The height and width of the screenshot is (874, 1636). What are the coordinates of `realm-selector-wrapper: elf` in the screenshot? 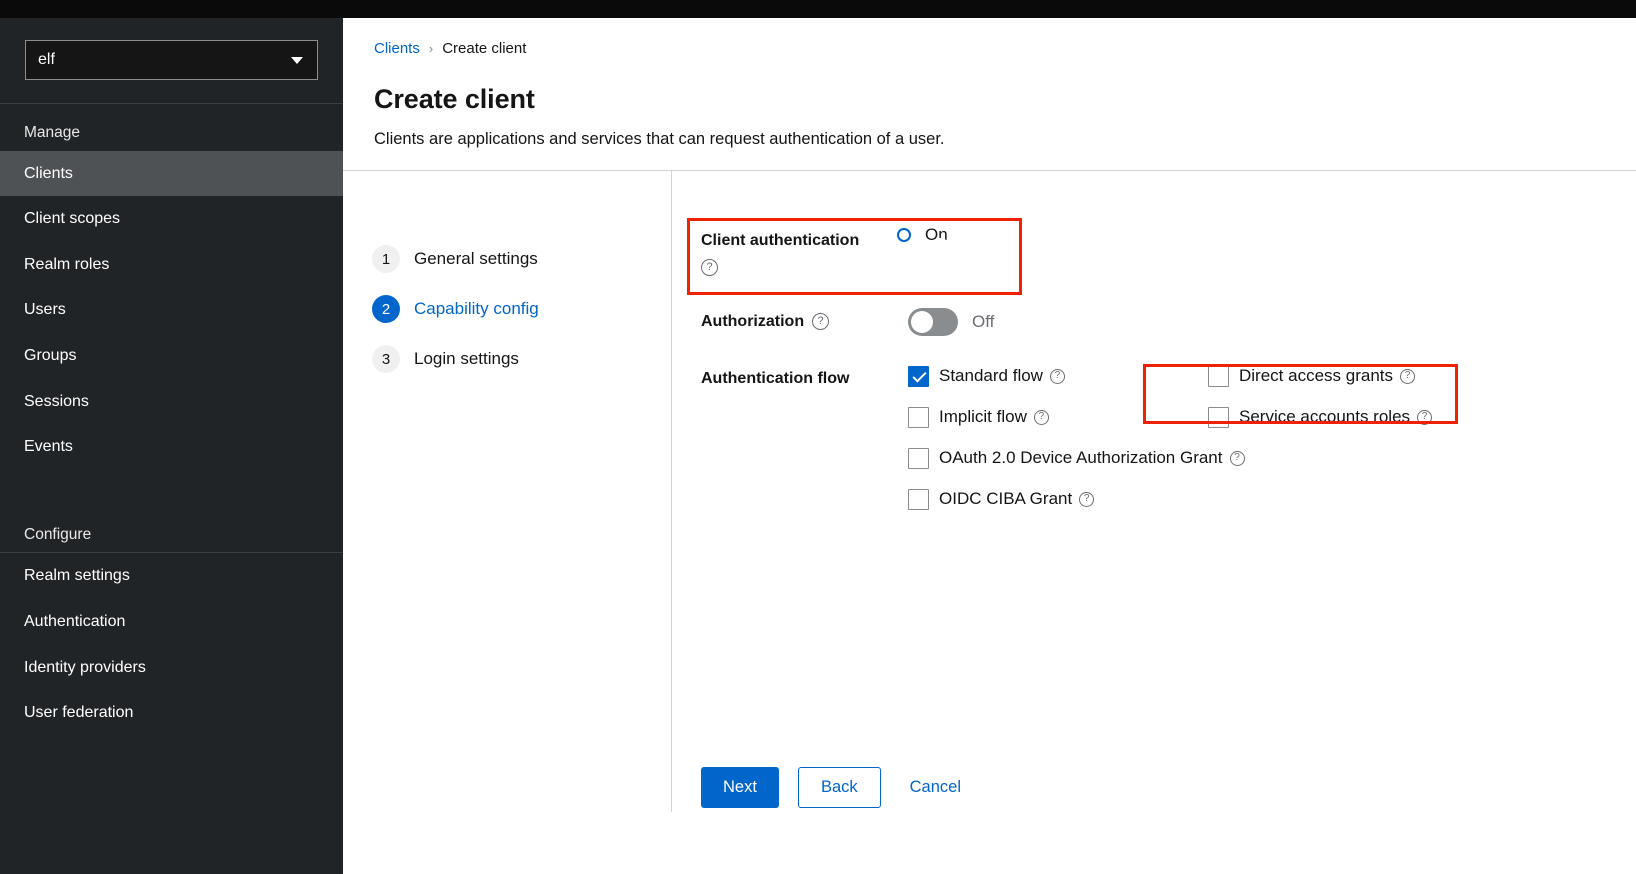 It's located at (171, 60).